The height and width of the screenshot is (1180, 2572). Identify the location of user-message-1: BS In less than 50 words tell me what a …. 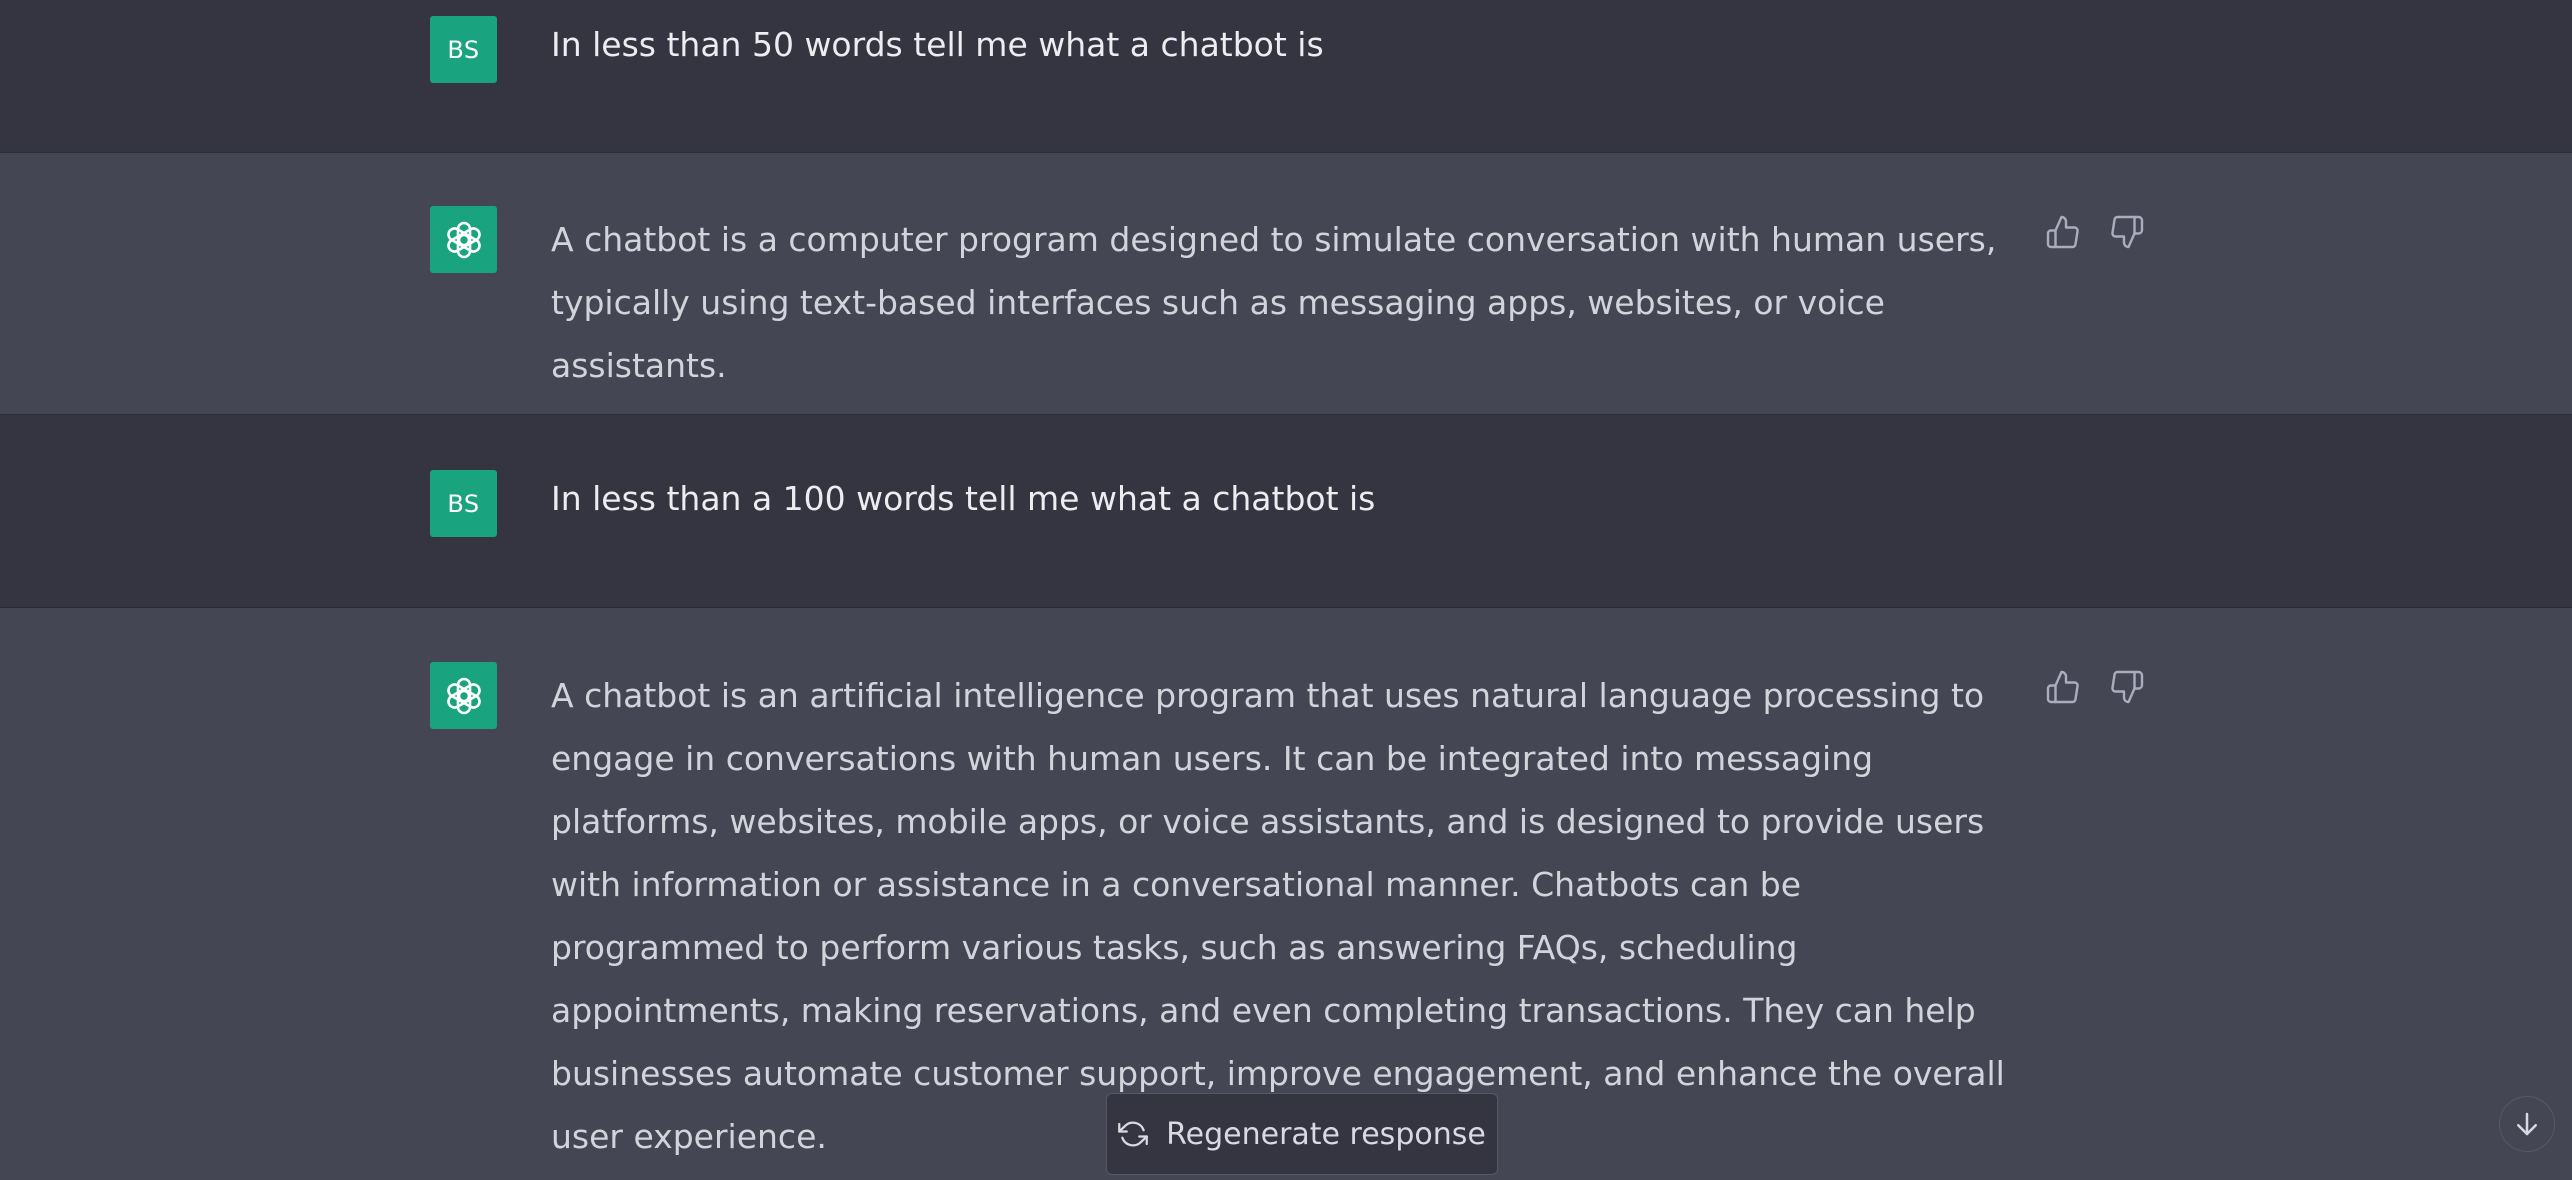
(1286, 76).